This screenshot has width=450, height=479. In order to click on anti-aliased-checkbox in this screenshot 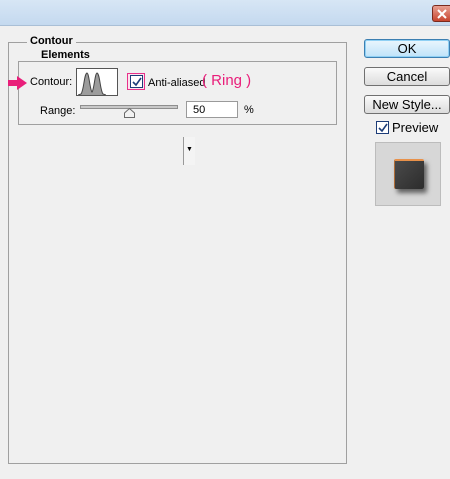, I will do `click(136, 81)`.